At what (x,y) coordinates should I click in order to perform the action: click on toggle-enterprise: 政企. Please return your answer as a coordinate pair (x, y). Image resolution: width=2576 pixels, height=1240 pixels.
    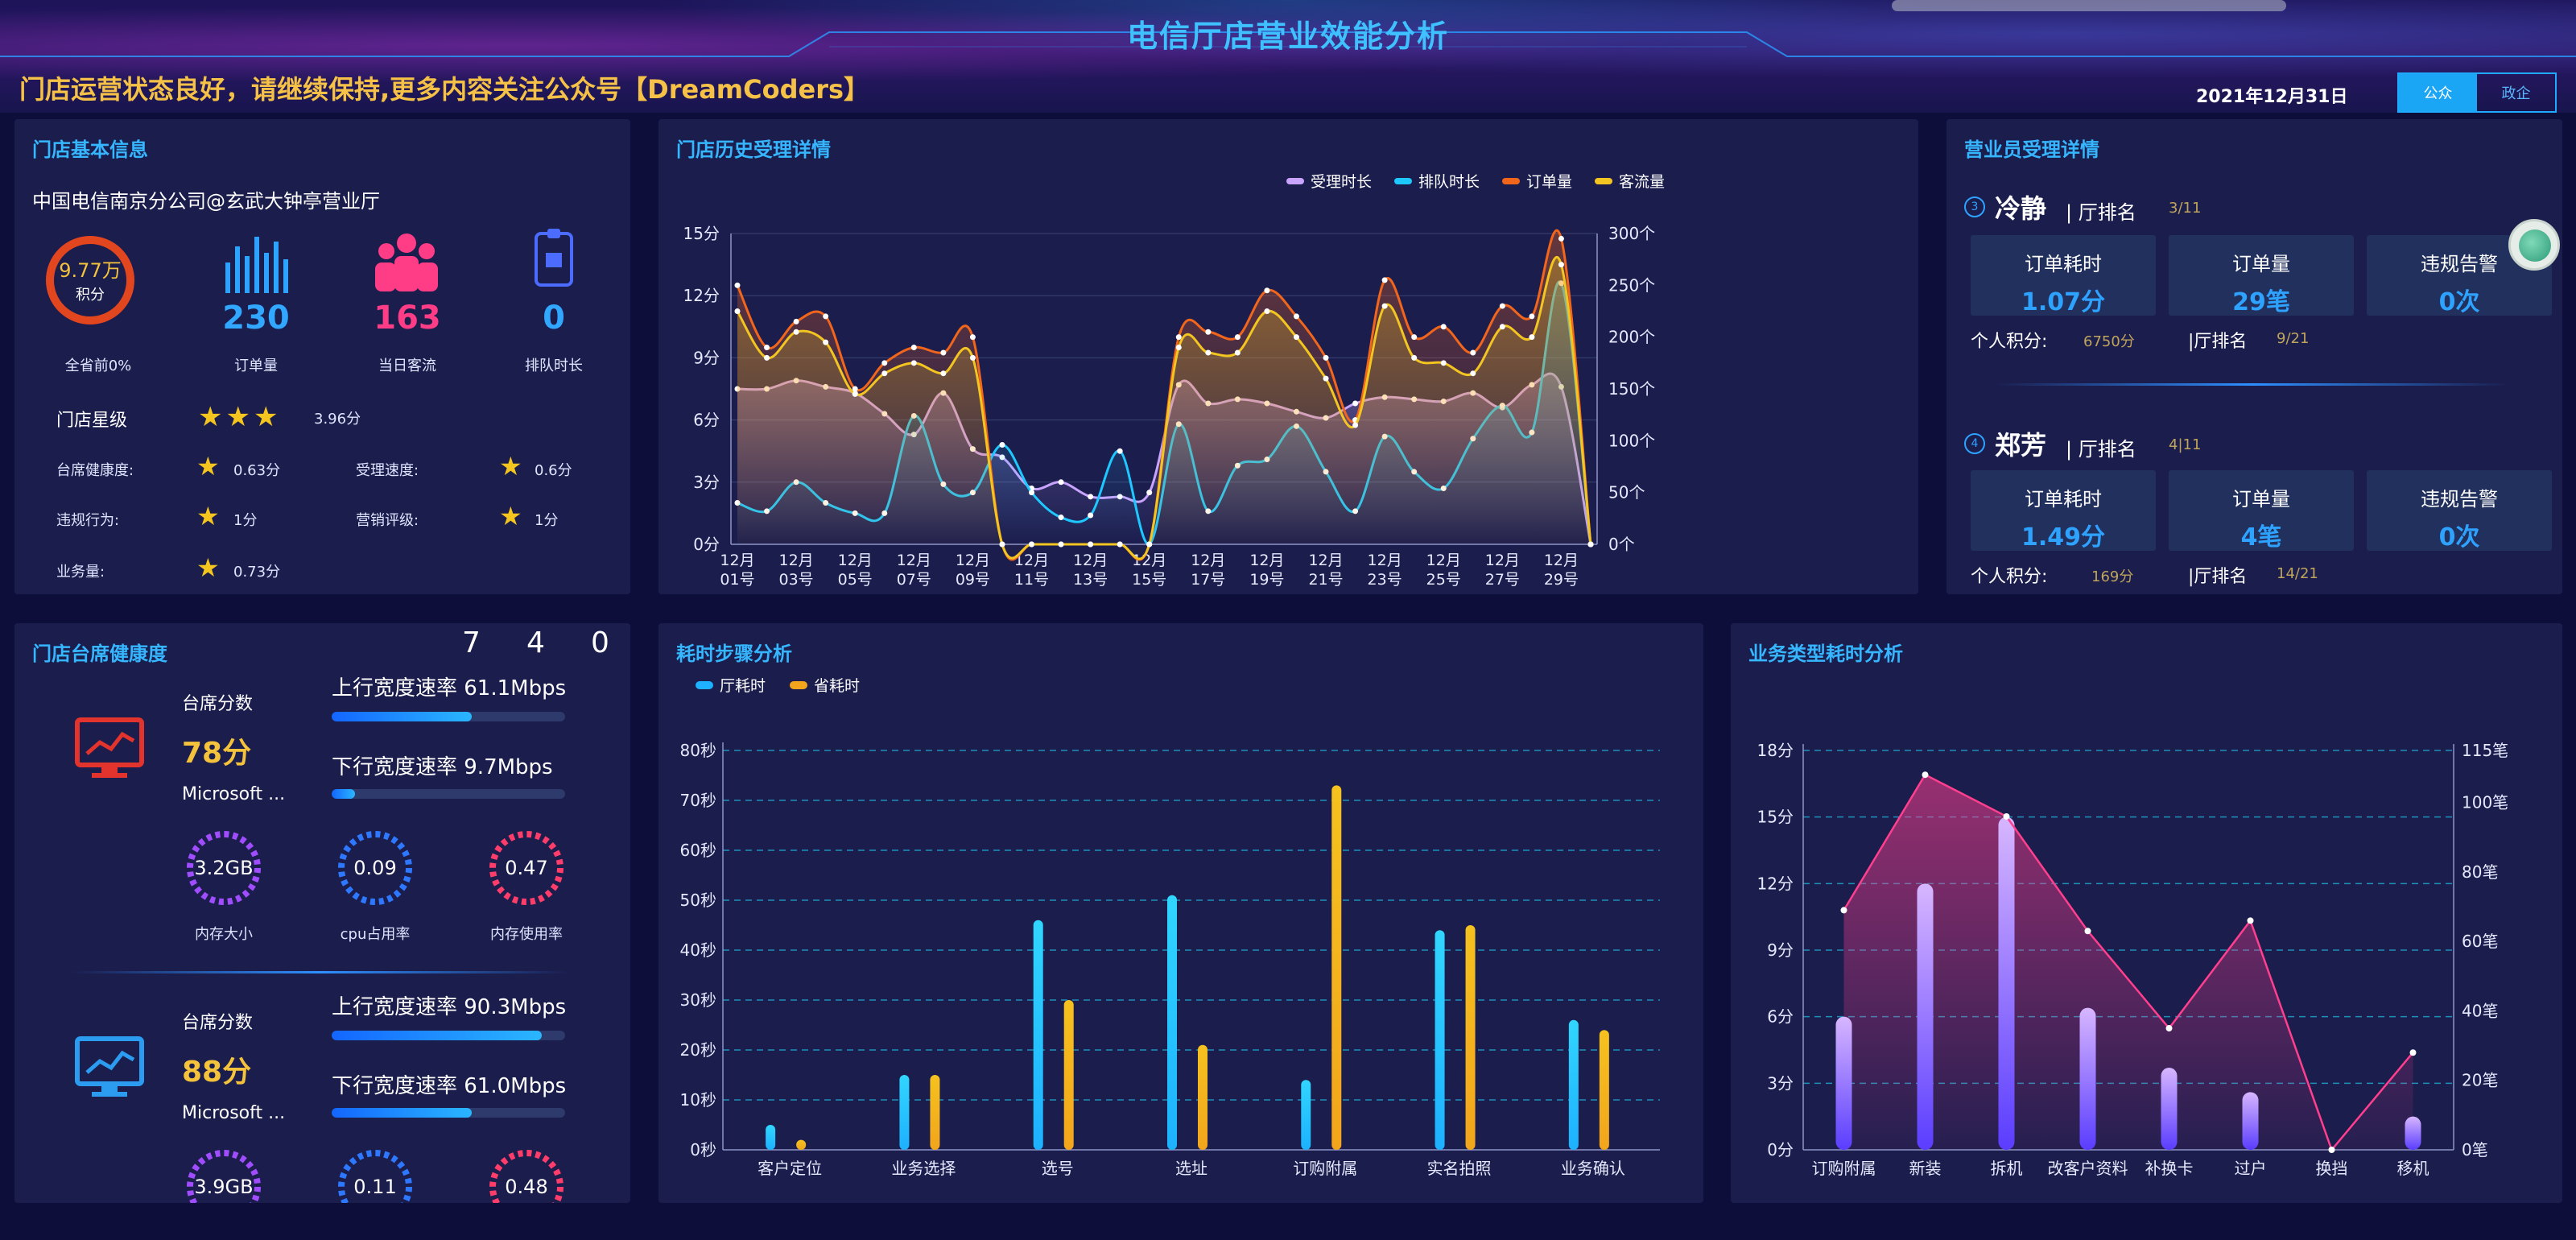
    Looking at the image, I should click on (2516, 92).